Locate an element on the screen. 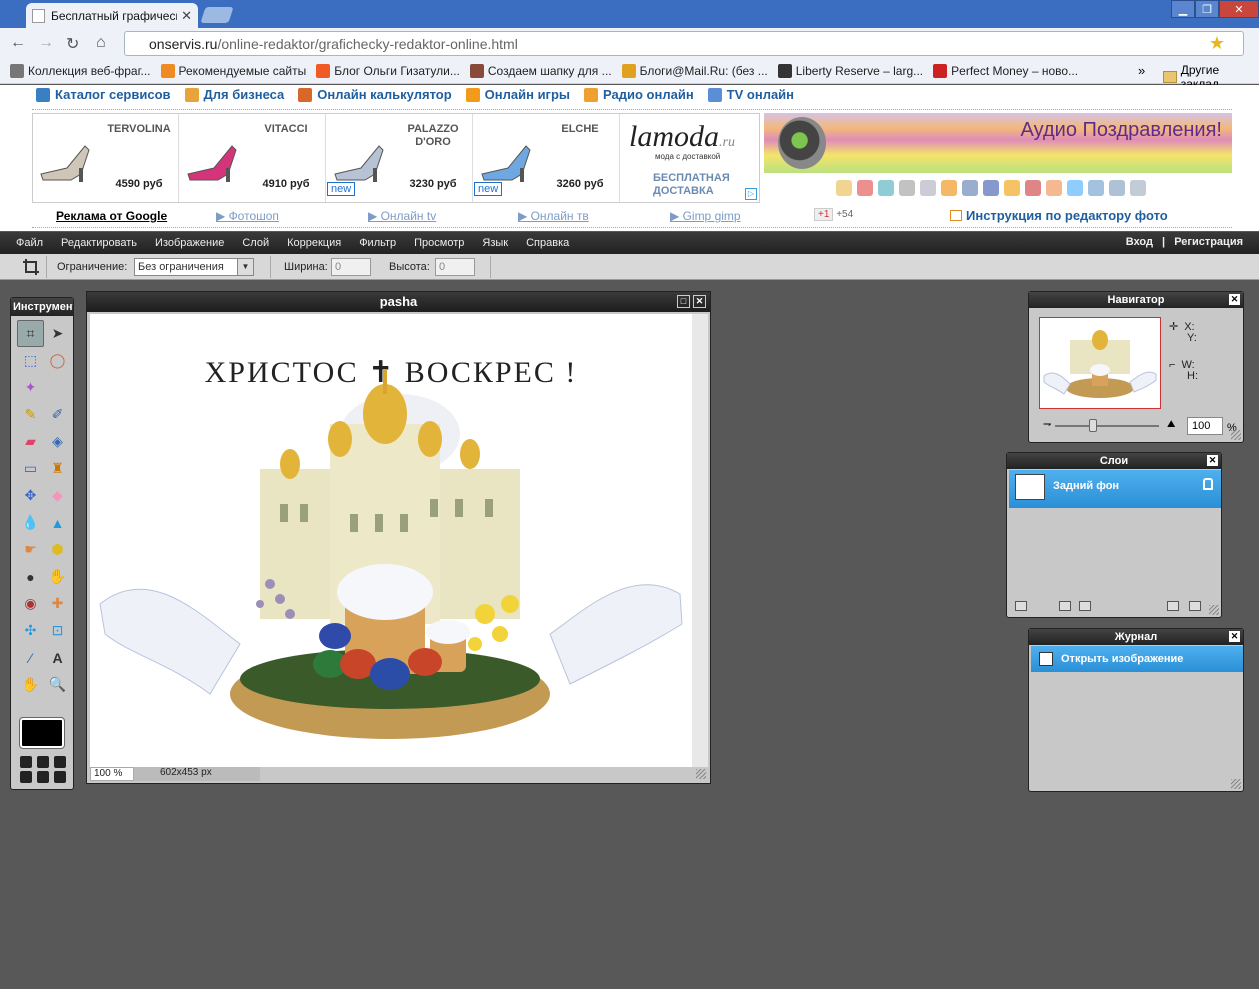 The width and height of the screenshot is (1259, 989). menu-item: Редактировать is located at coordinates (99, 243).